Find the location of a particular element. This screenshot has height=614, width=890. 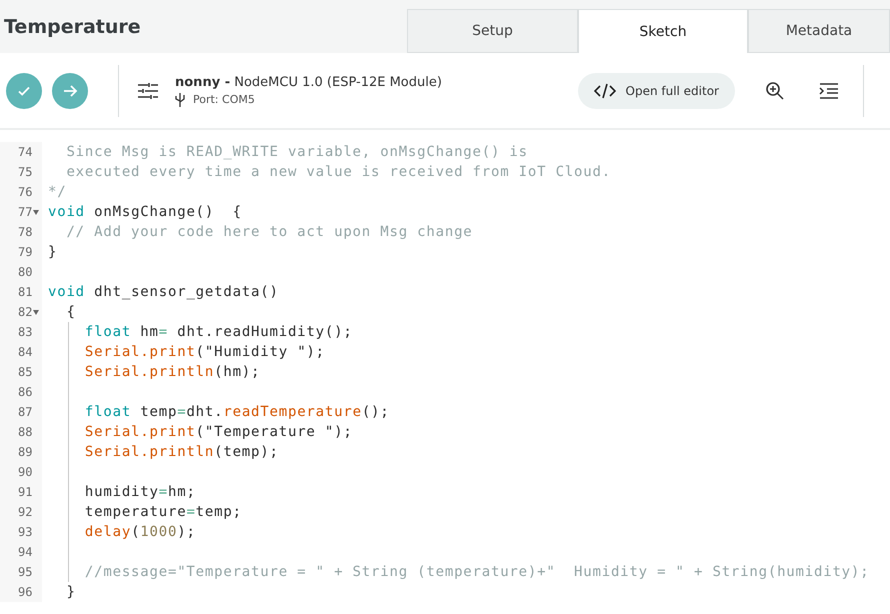

code-line: delay(1000); is located at coordinates (140, 532).